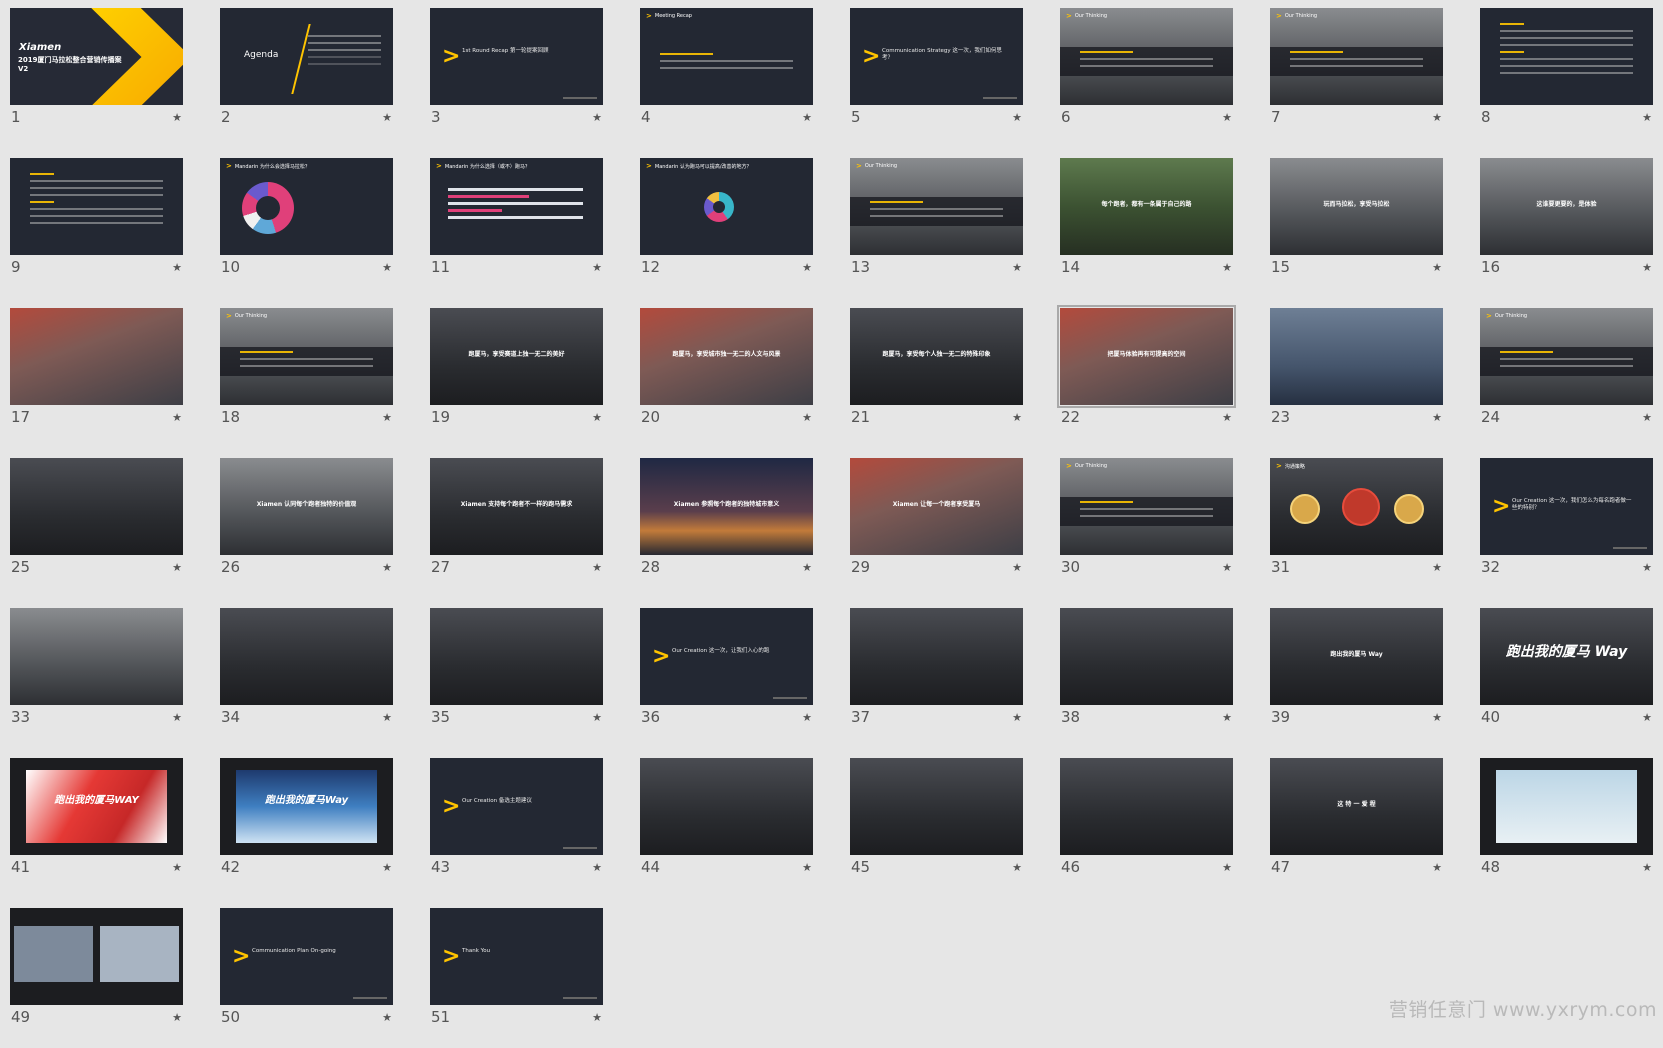  I want to click on slide-thumbnail: 把厦马体验再有可提高的空间 22 ★, so click(1146, 376).